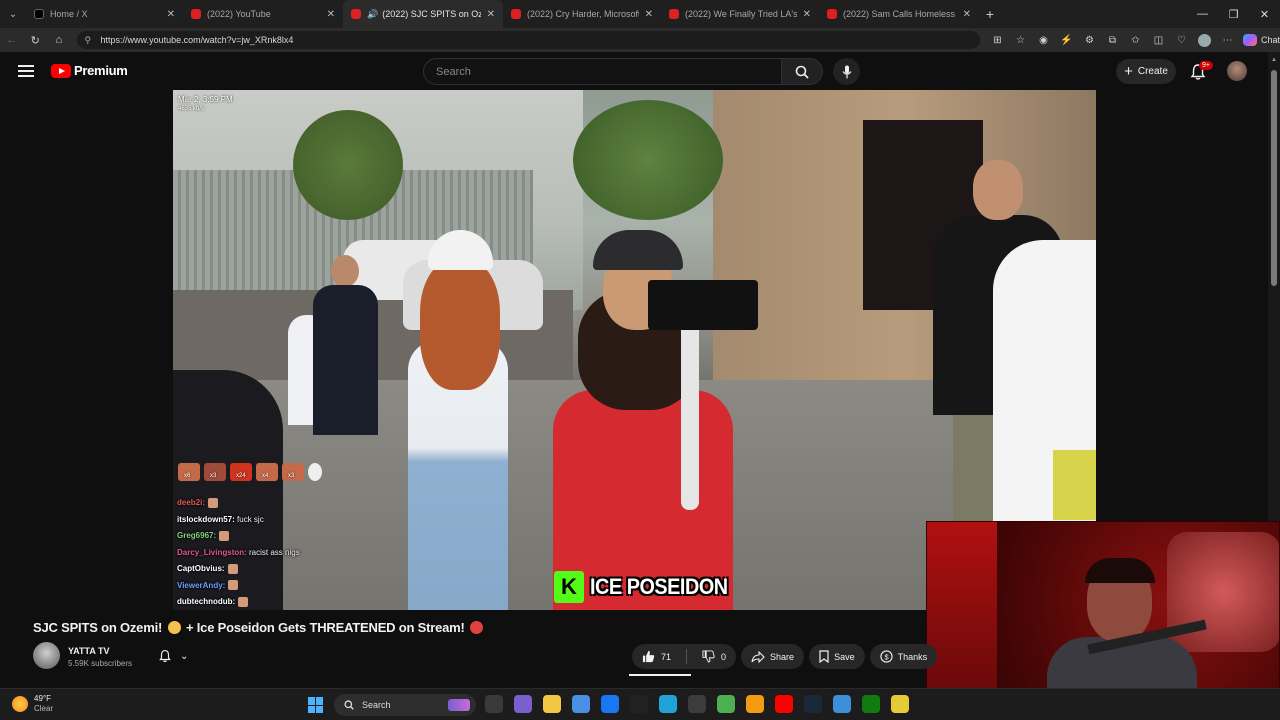  What do you see at coordinates (740, 14) in the screenshot?
I see `tab-la-food: (2022) We Finally Tried LA's Most ✕` at bounding box center [740, 14].